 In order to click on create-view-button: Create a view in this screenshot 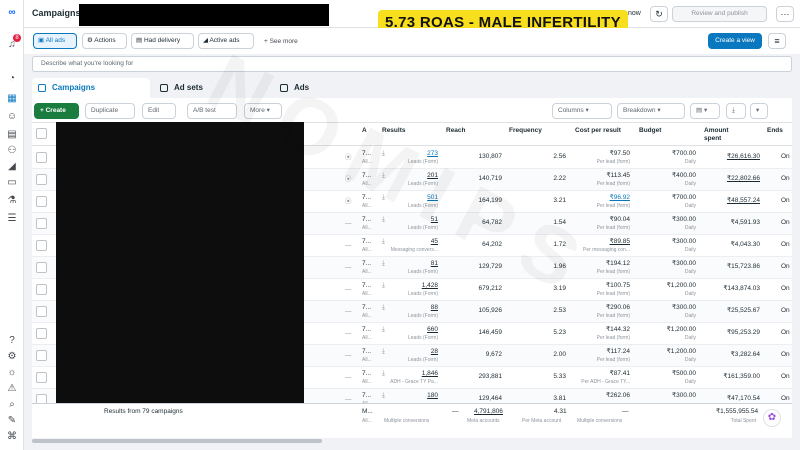, I will do `click(735, 41)`.